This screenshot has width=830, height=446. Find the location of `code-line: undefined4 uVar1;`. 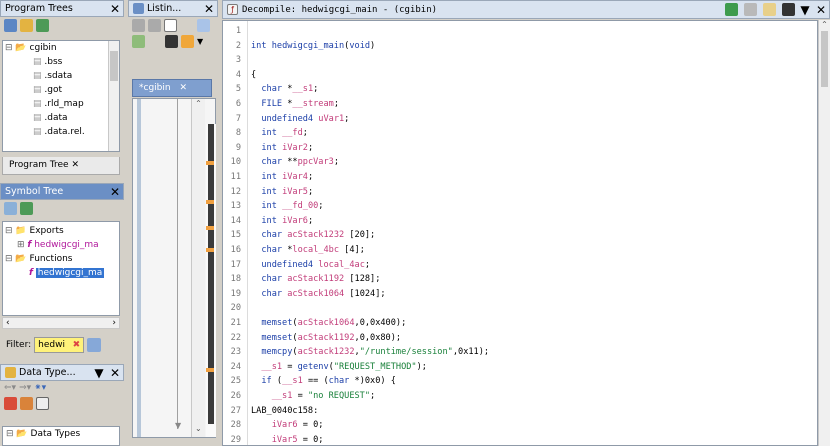

code-line: undefined4 uVar1; is located at coordinates (300, 119).